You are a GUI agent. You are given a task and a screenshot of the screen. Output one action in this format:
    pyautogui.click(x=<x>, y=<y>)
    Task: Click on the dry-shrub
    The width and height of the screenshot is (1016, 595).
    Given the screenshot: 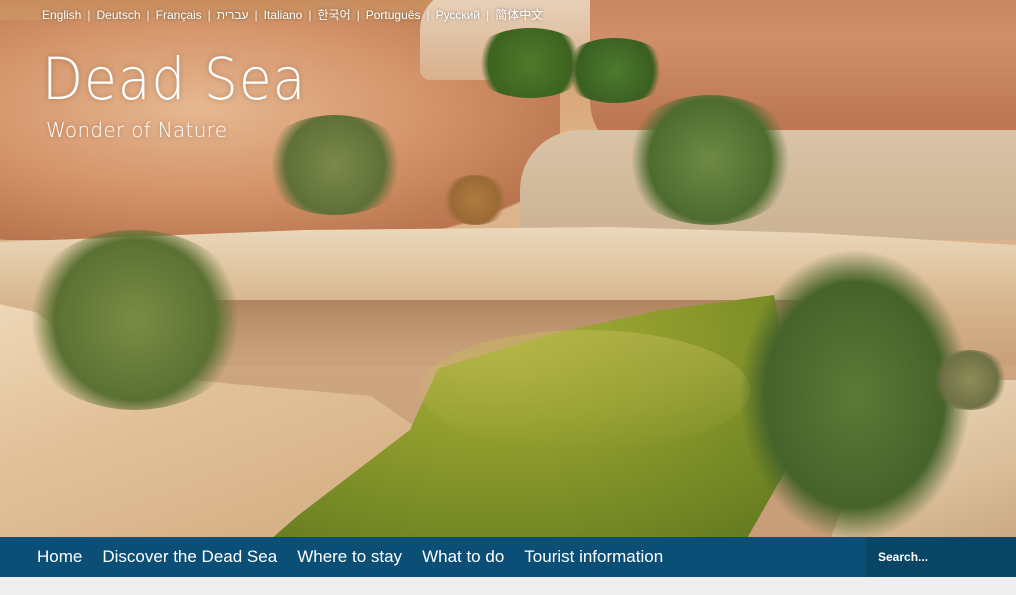 What is the action you would take?
    pyautogui.click(x=475, y=200)
    